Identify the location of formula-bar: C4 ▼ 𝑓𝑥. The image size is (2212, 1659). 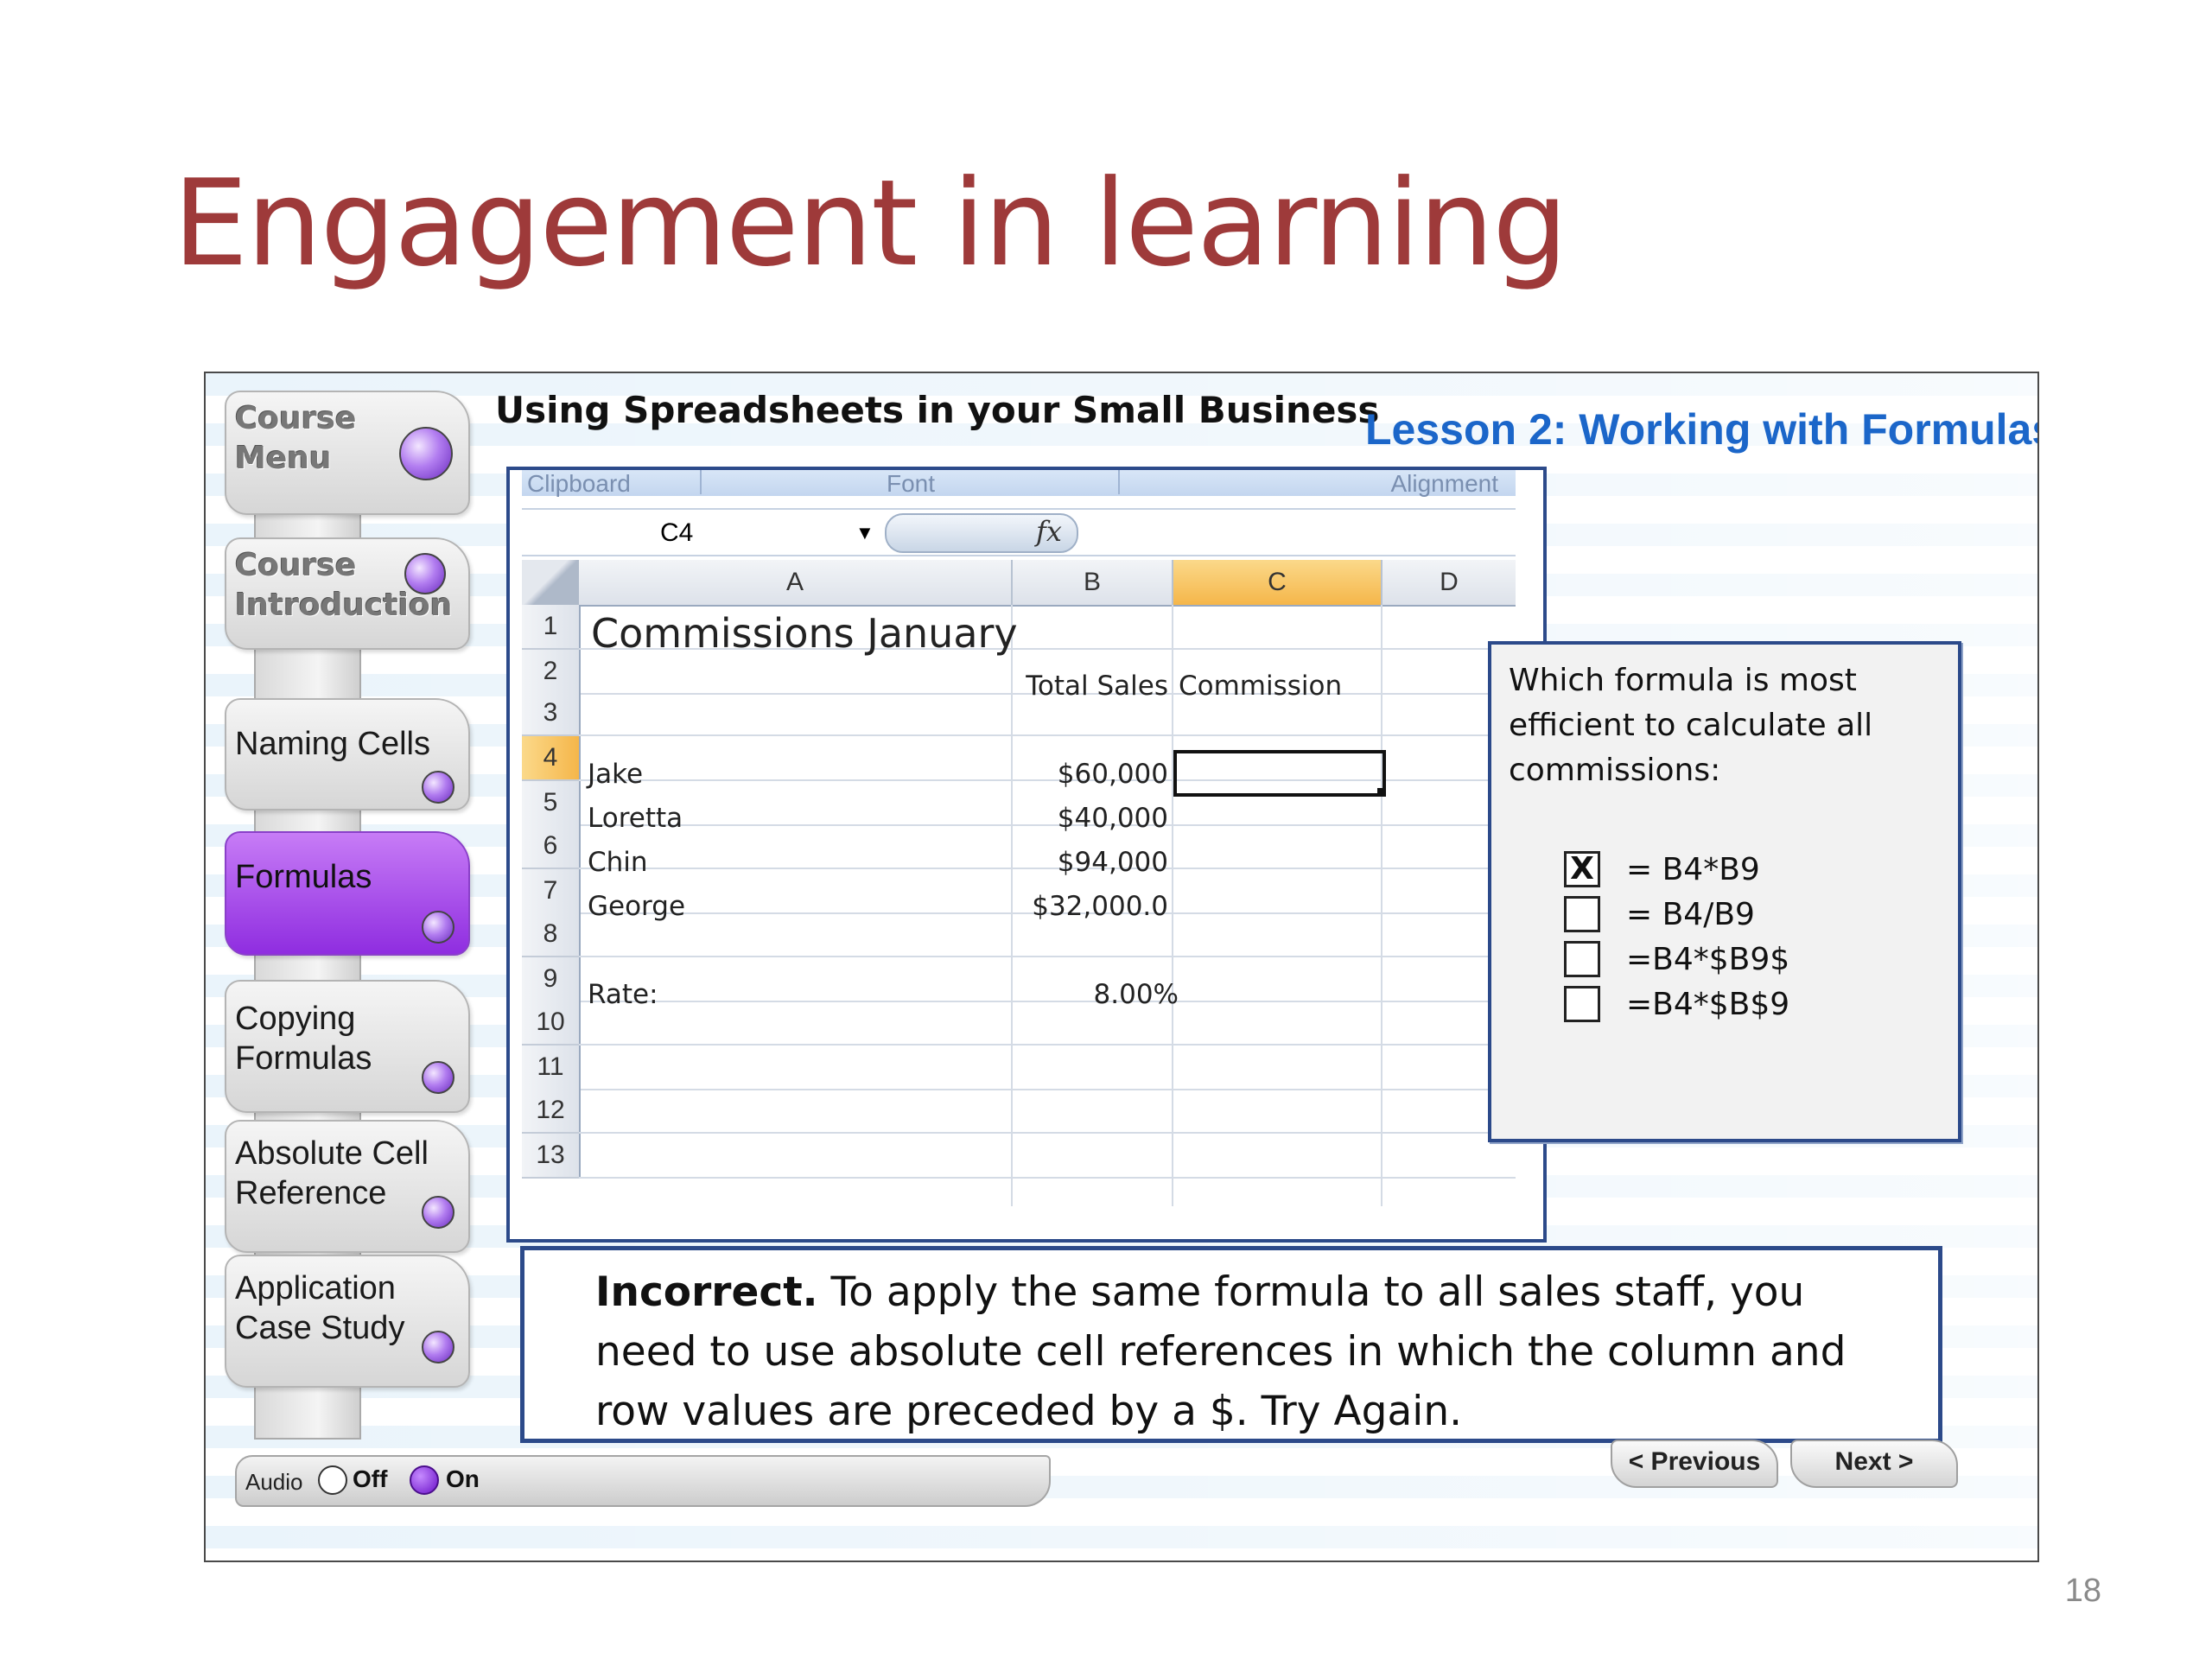
(1019, 532).